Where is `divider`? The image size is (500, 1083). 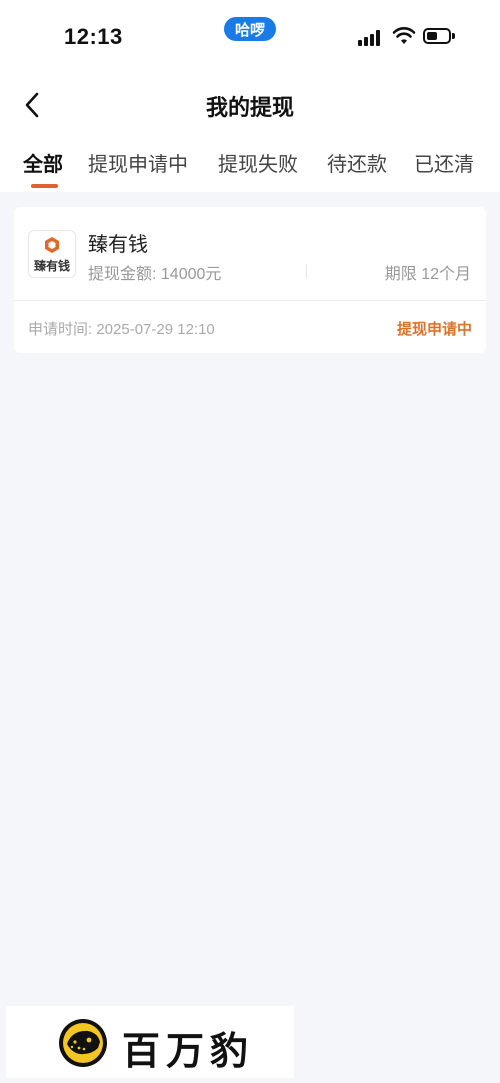
divider is located at coordinates (306, 271).